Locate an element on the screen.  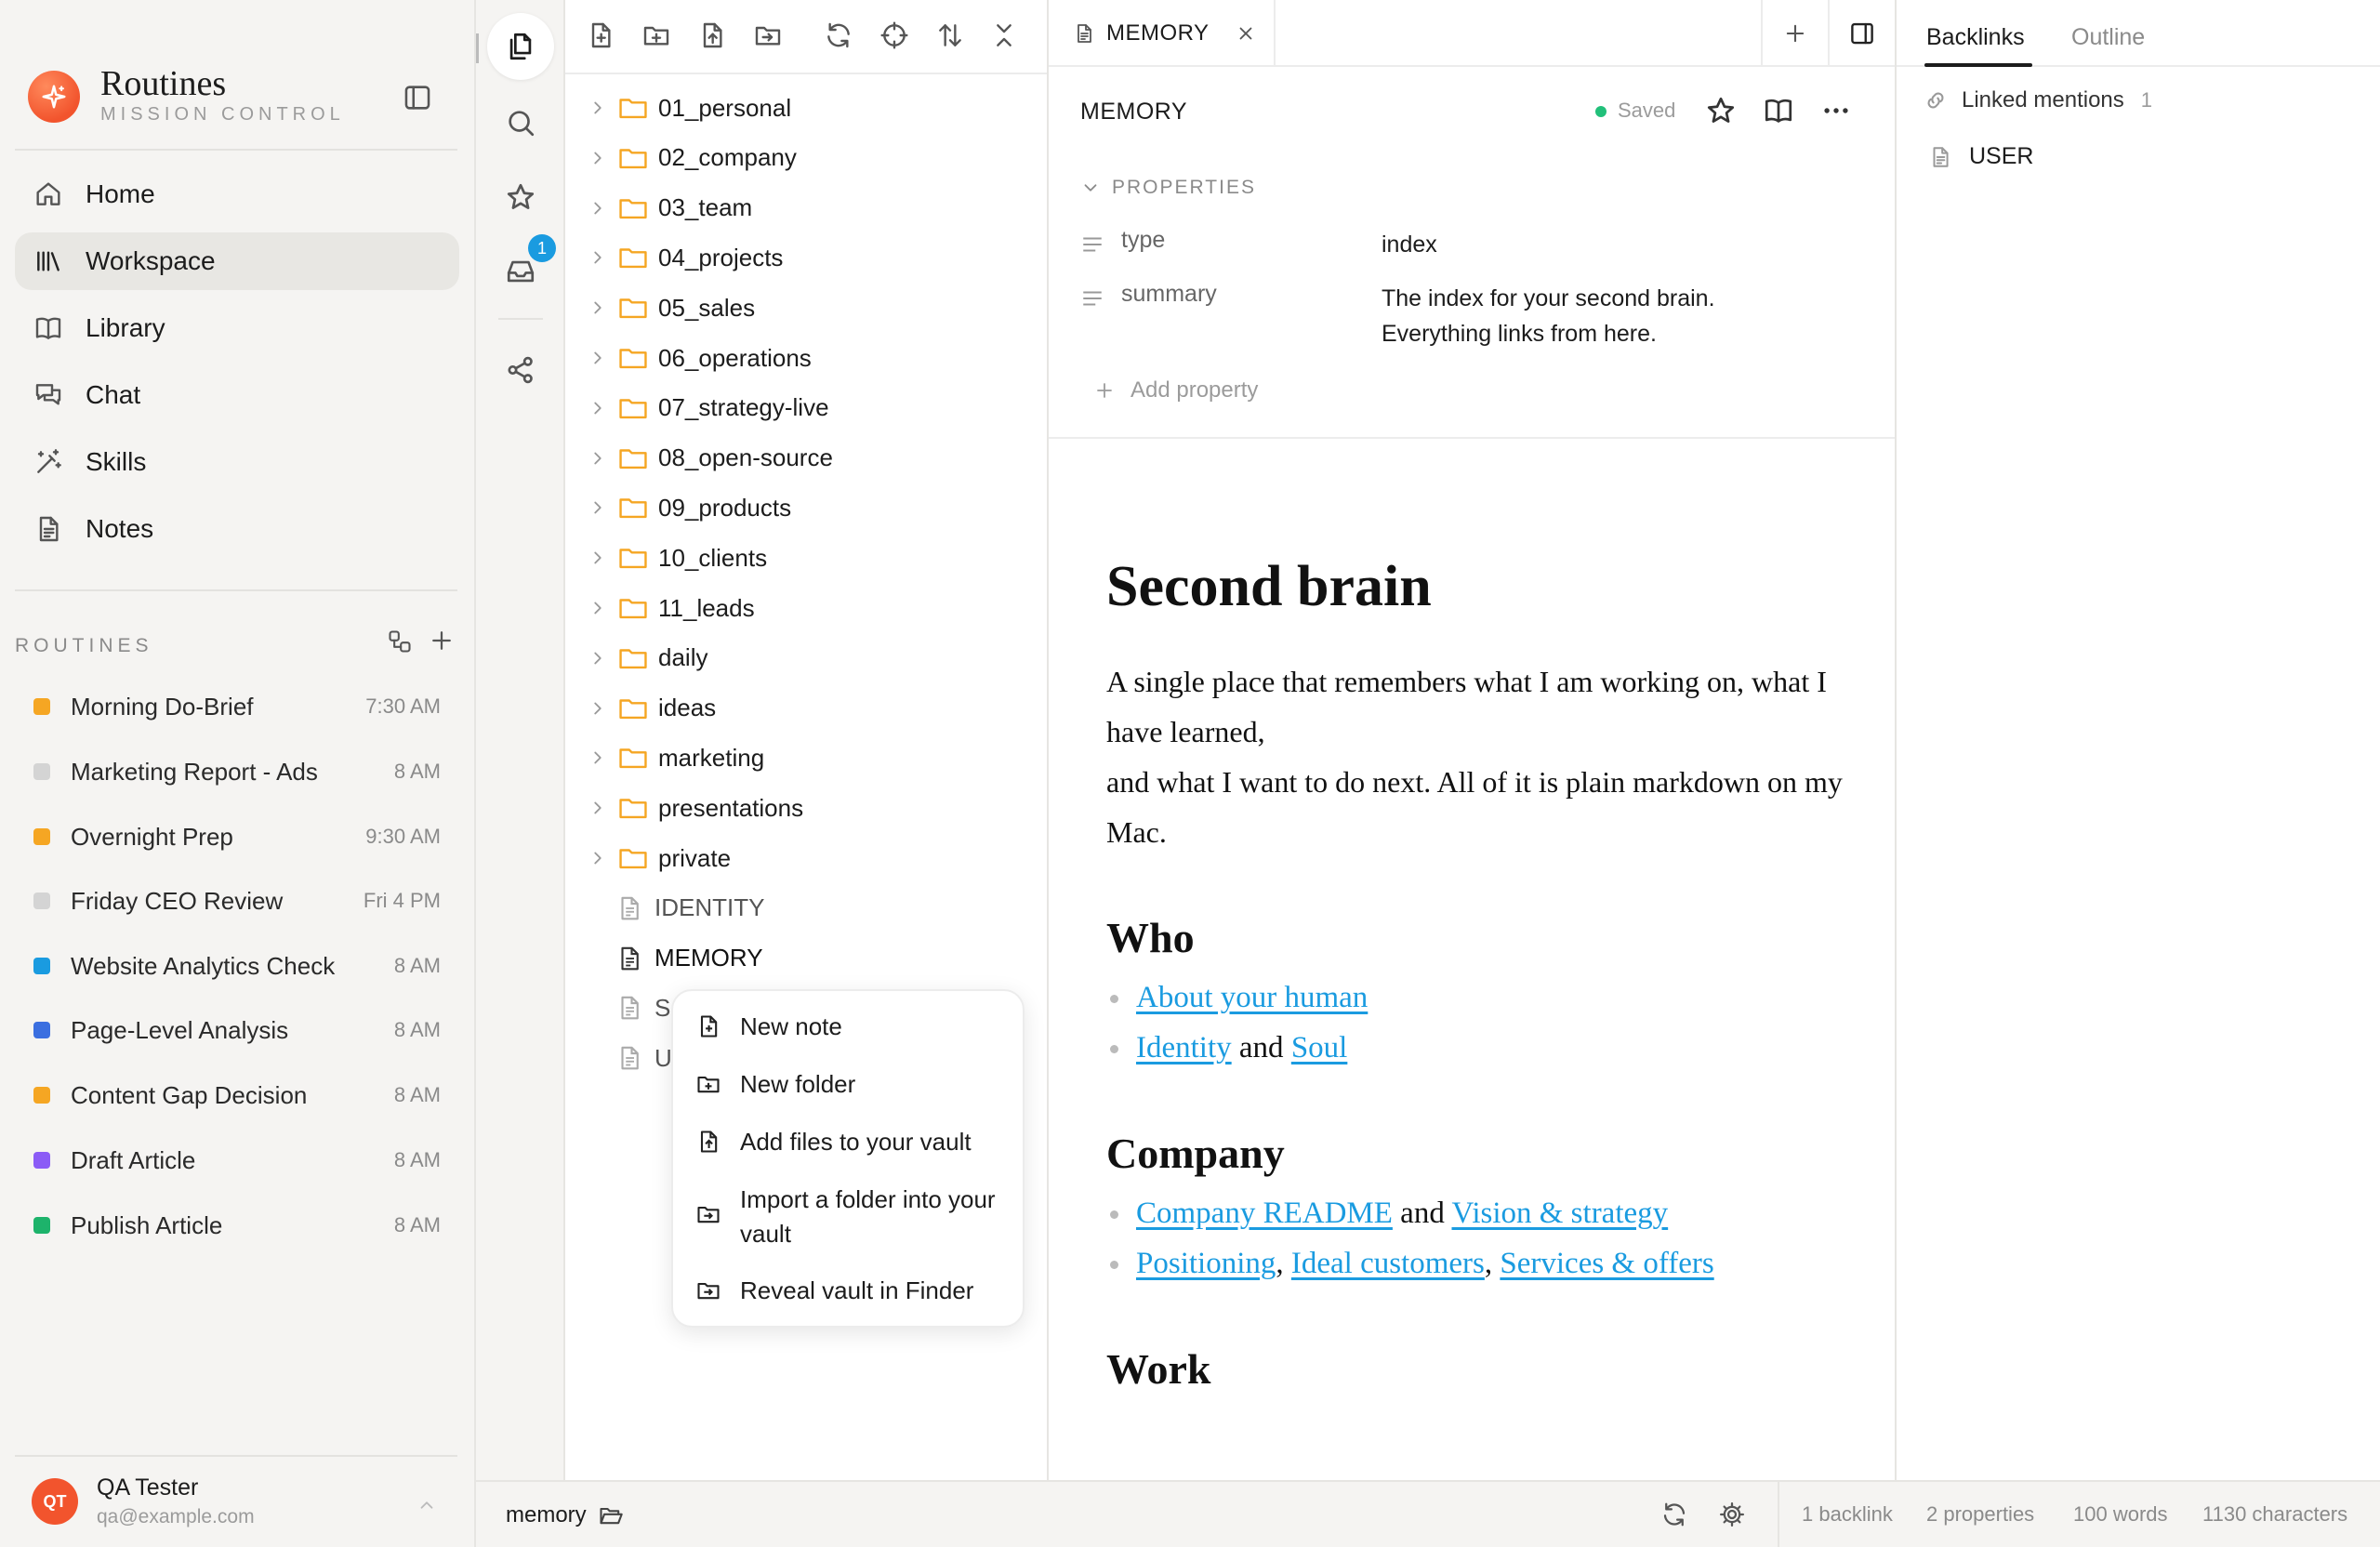
nav-item-home: Home is located at coordinates (237, 194).